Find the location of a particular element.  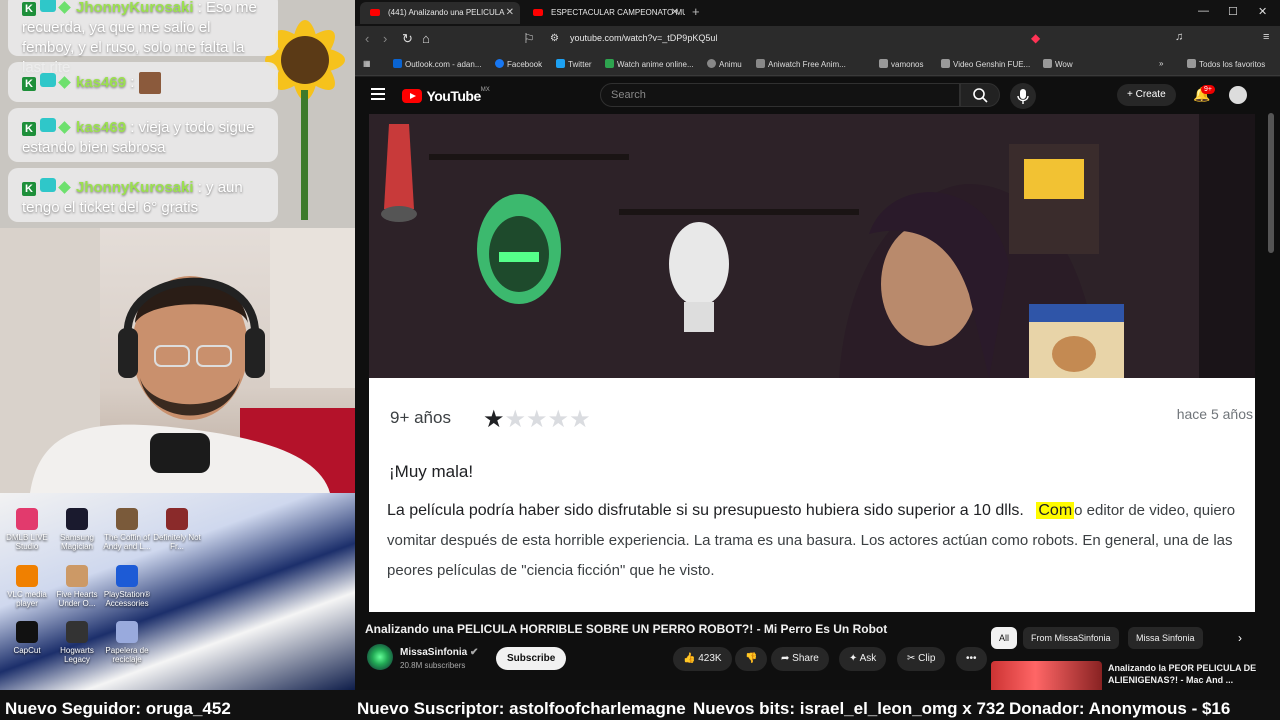

url-field: youtube.com/watch?v=_tDP9pKQ5ul is located at coordinates (643, 38).